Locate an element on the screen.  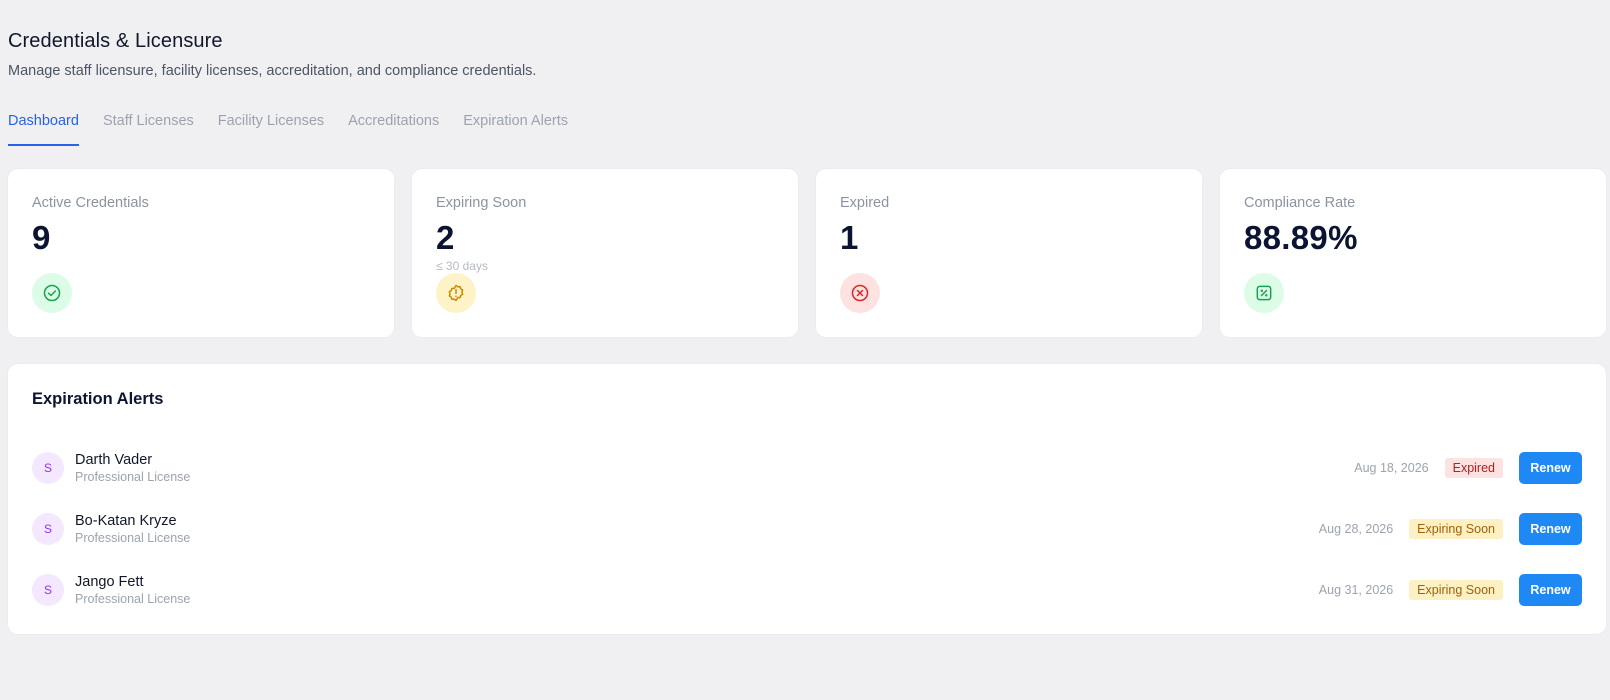
expiration-date: Aug 31, 2026 is located at coordinates (1356, 589).